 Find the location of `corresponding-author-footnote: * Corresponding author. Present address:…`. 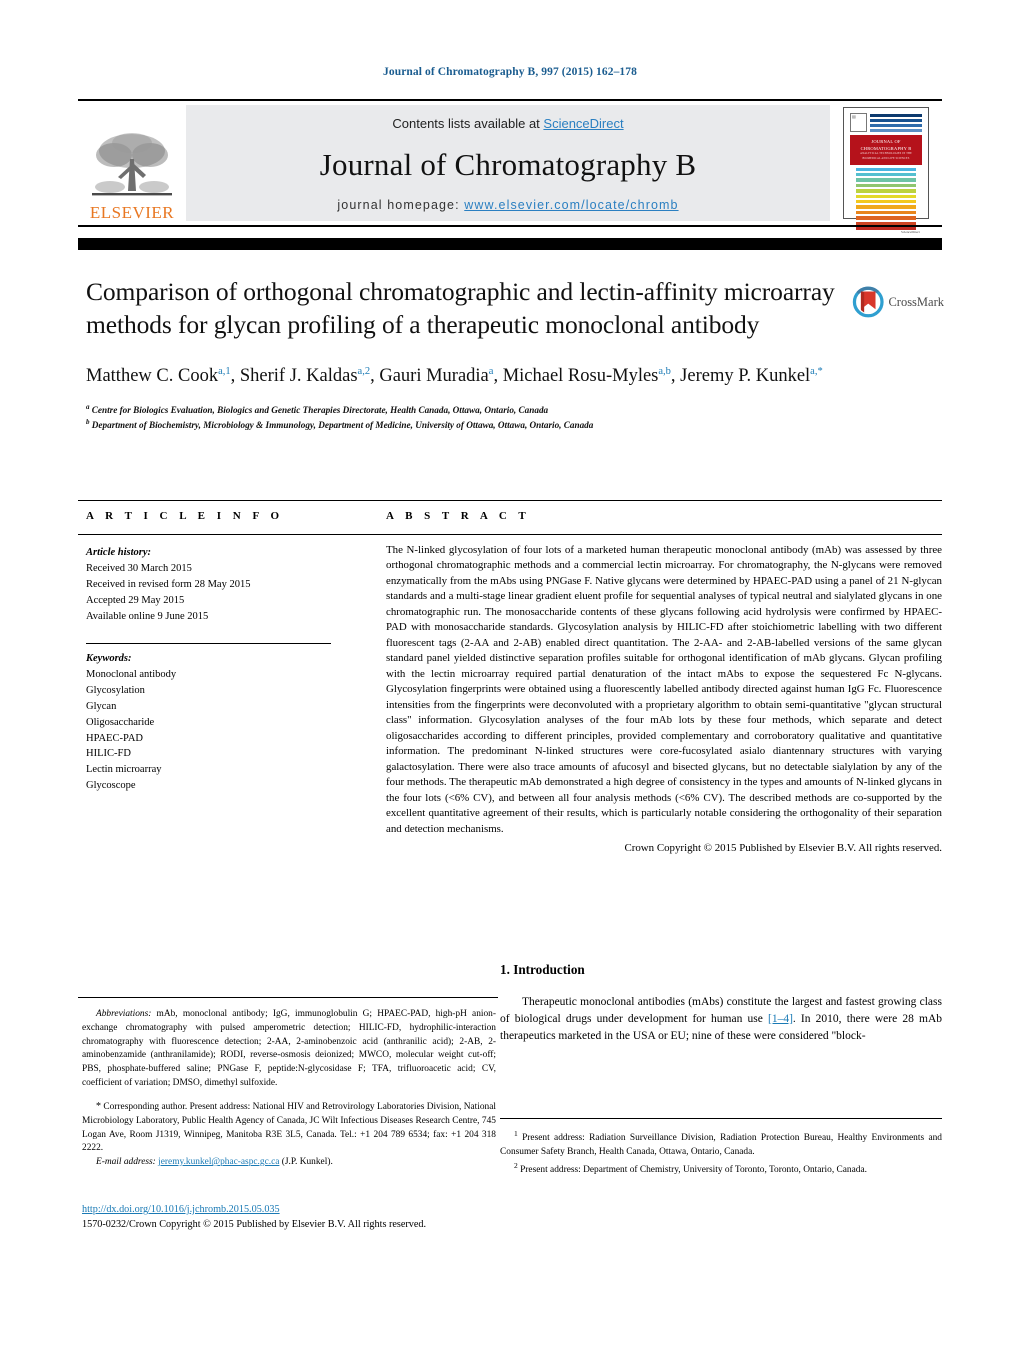

corresponding-author-footnote: * Corresponding author. Present address:… is located at coordinates (289, 1128).